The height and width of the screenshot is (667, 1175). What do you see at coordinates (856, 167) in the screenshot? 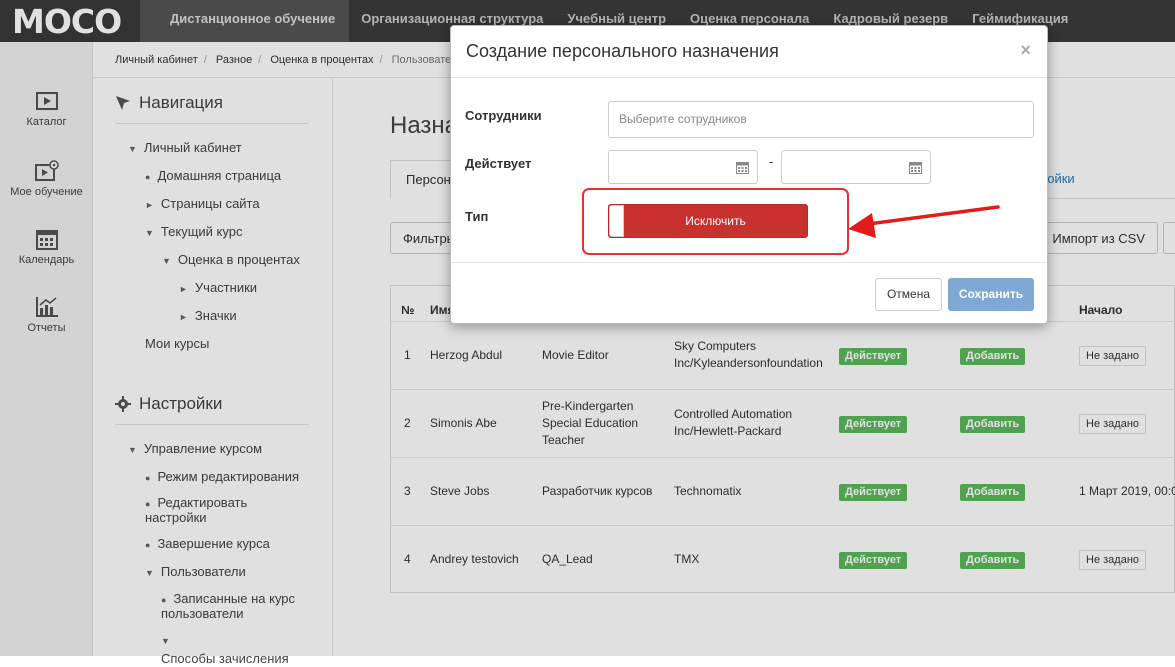
I see `date-to-input` at bounding box center [856, 167].